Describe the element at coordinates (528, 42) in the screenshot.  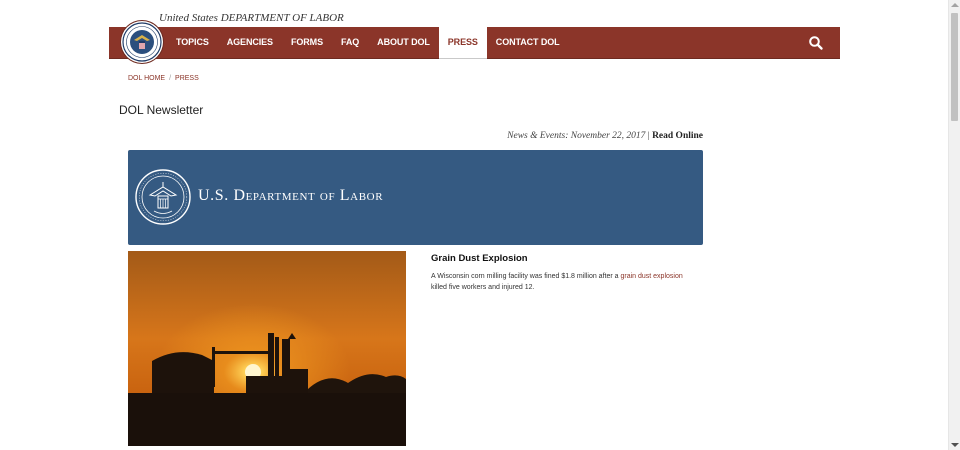
I see `nav-contact-dol: CONTACT DOL` at that location.